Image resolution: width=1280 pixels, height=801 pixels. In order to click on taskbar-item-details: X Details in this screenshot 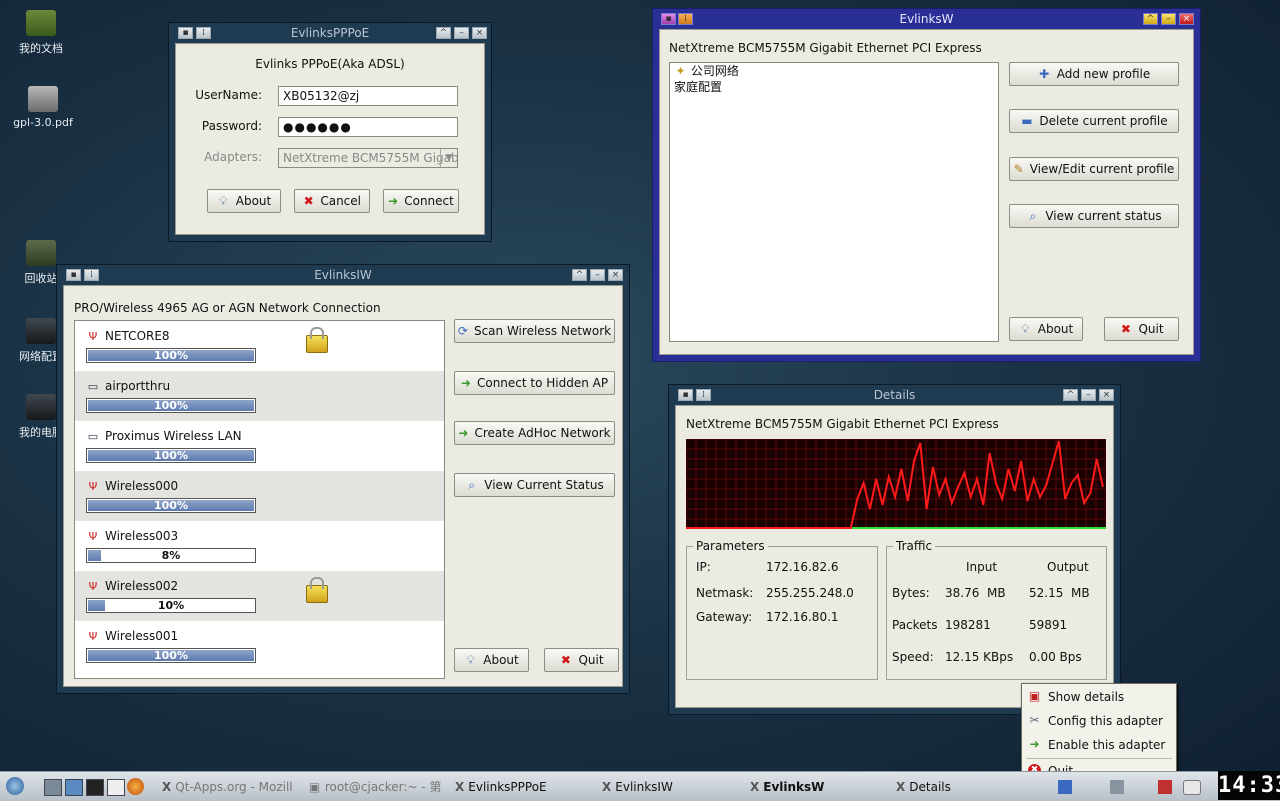, I will do `click(923, 787)`.